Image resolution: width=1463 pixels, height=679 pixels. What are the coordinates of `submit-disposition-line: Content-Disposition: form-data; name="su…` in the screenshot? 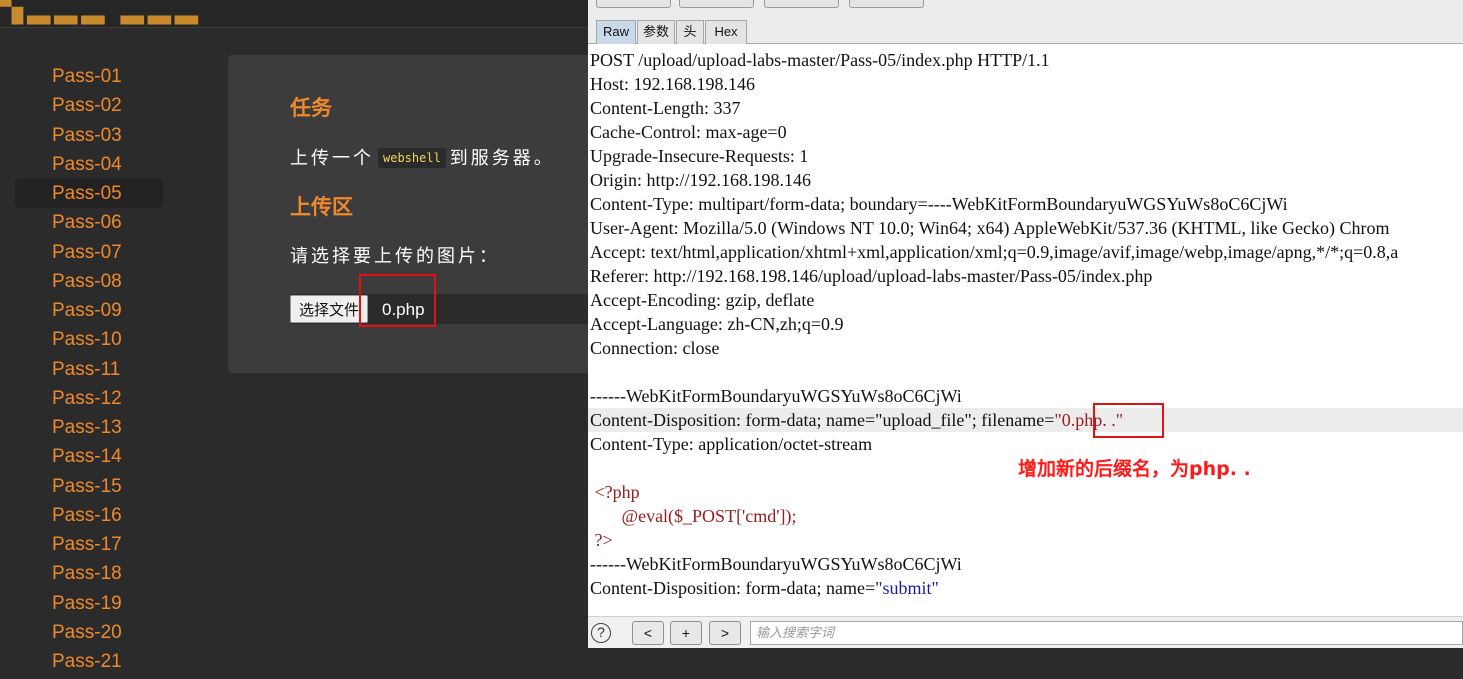 It's located at (764, 588).